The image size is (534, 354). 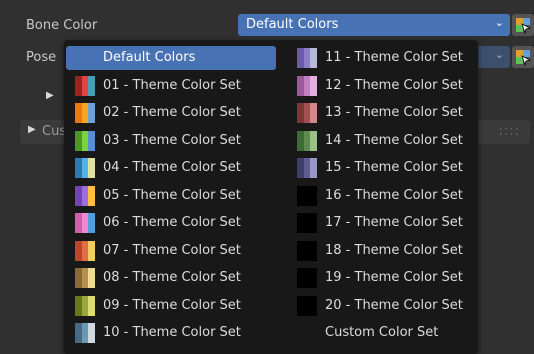 I want to click on menu-item: 07 - Theme Color Set, so click(x=171, y=251).